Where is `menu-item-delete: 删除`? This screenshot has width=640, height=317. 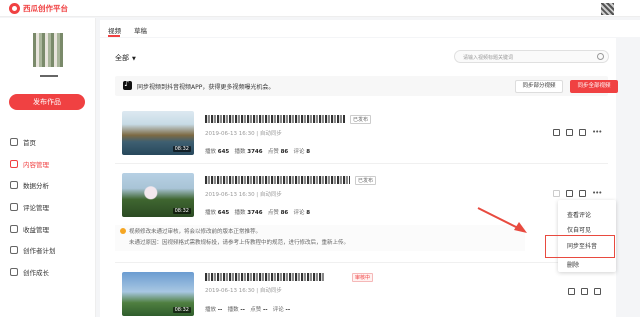 menu-item-delete: 删除 is located at coordinates (573, 264).